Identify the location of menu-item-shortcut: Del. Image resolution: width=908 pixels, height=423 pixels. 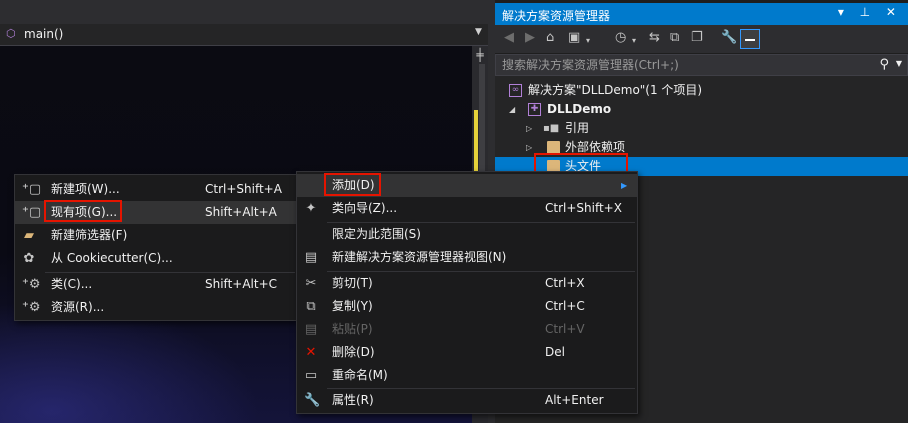
(555, 352).